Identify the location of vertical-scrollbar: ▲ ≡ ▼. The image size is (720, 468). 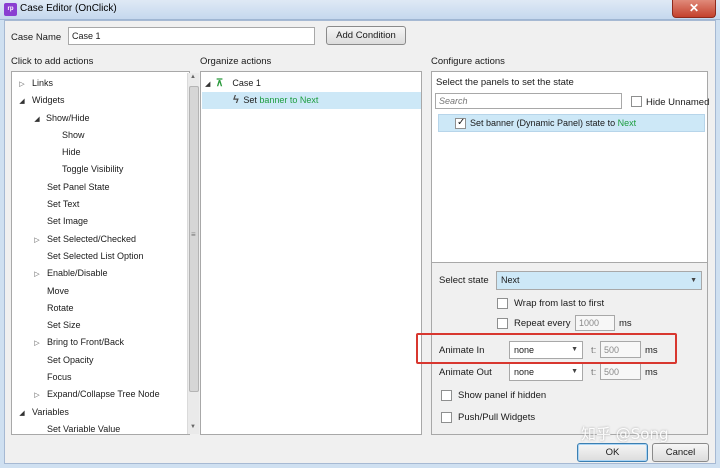
(193, 253).